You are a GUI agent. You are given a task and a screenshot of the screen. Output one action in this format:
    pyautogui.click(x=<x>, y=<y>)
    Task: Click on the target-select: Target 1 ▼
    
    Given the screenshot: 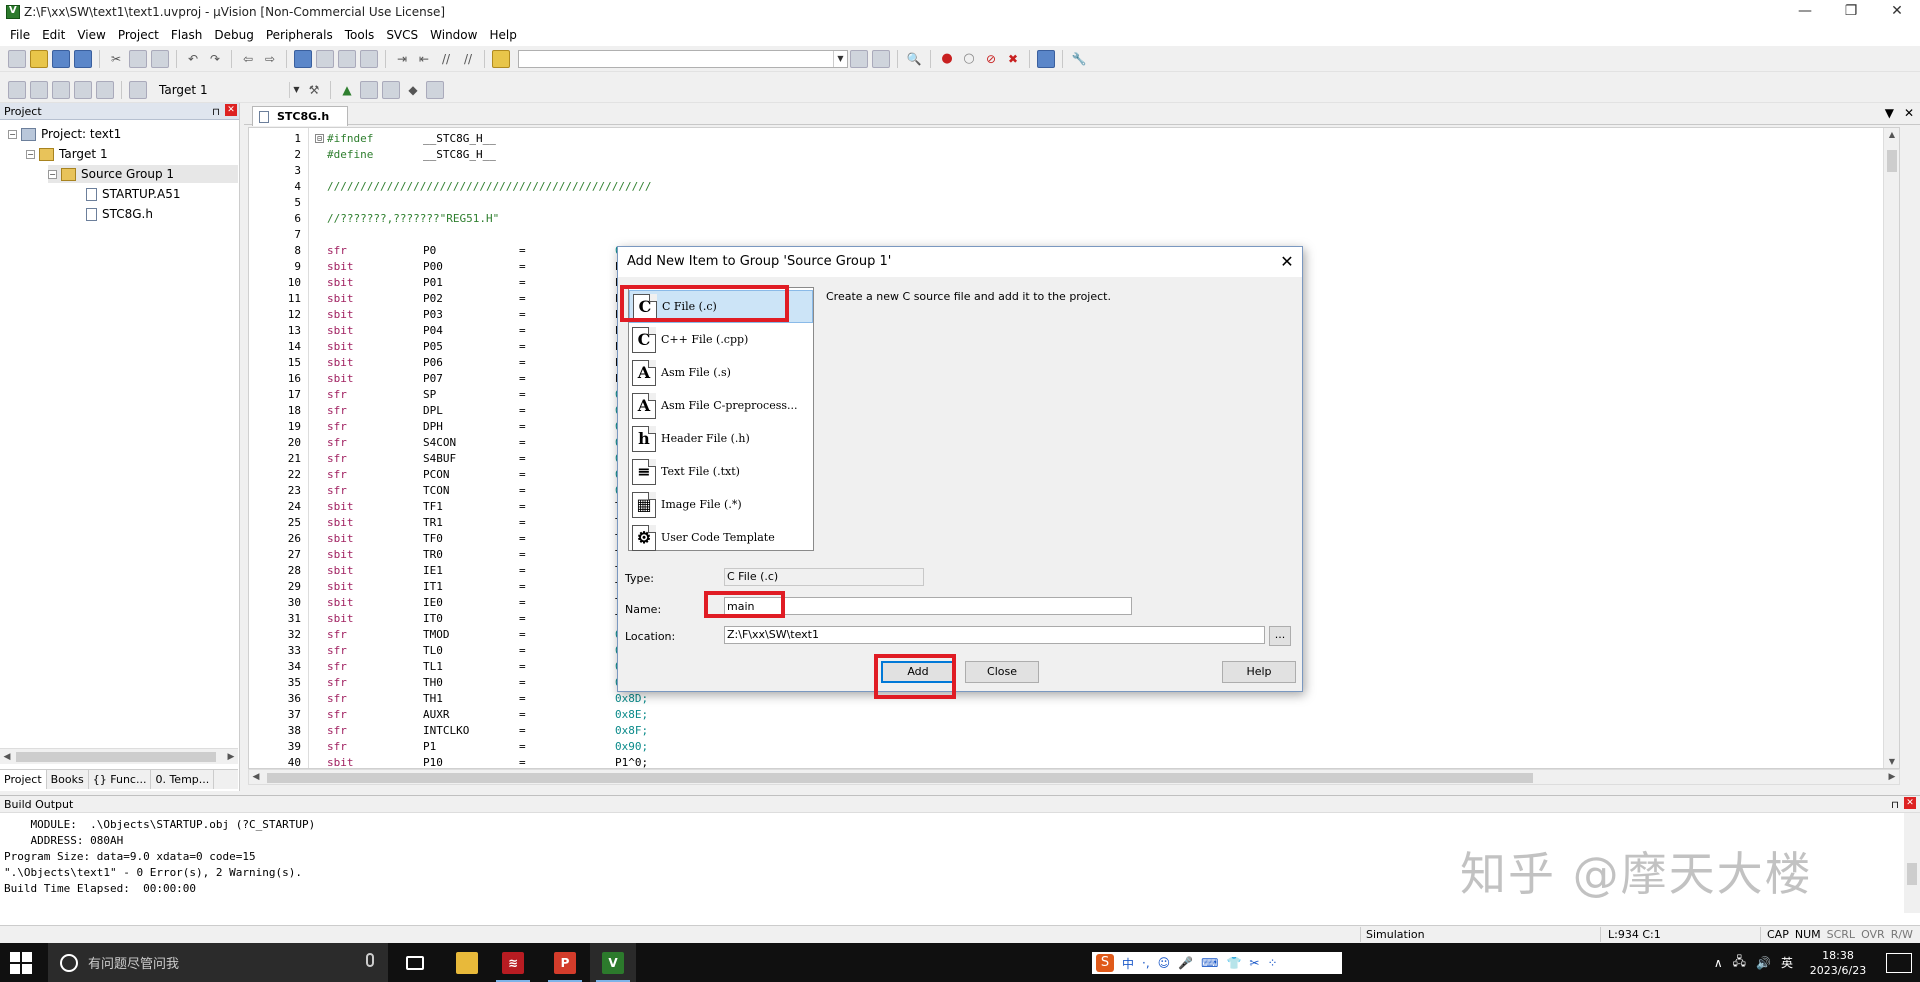 What is the action you would take?
    pyautogui.click(x=230, y=90)
    